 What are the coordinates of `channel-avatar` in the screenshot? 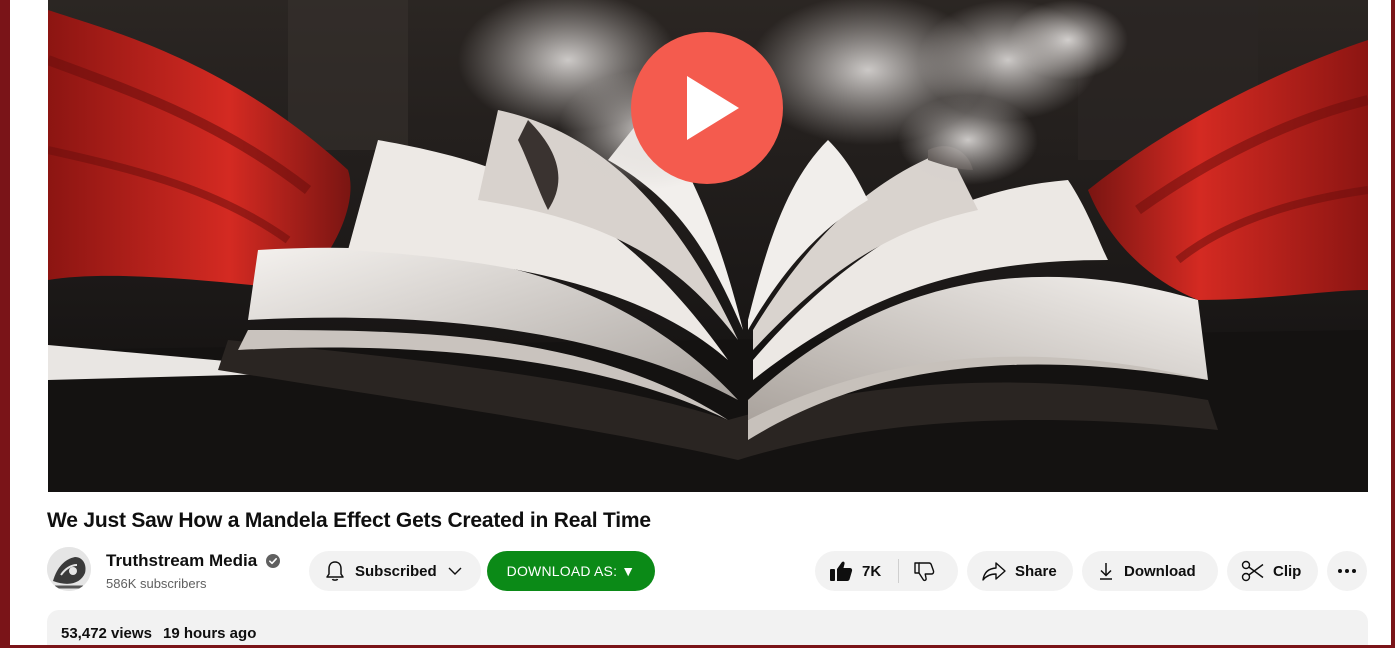 It's located at (69, 569).